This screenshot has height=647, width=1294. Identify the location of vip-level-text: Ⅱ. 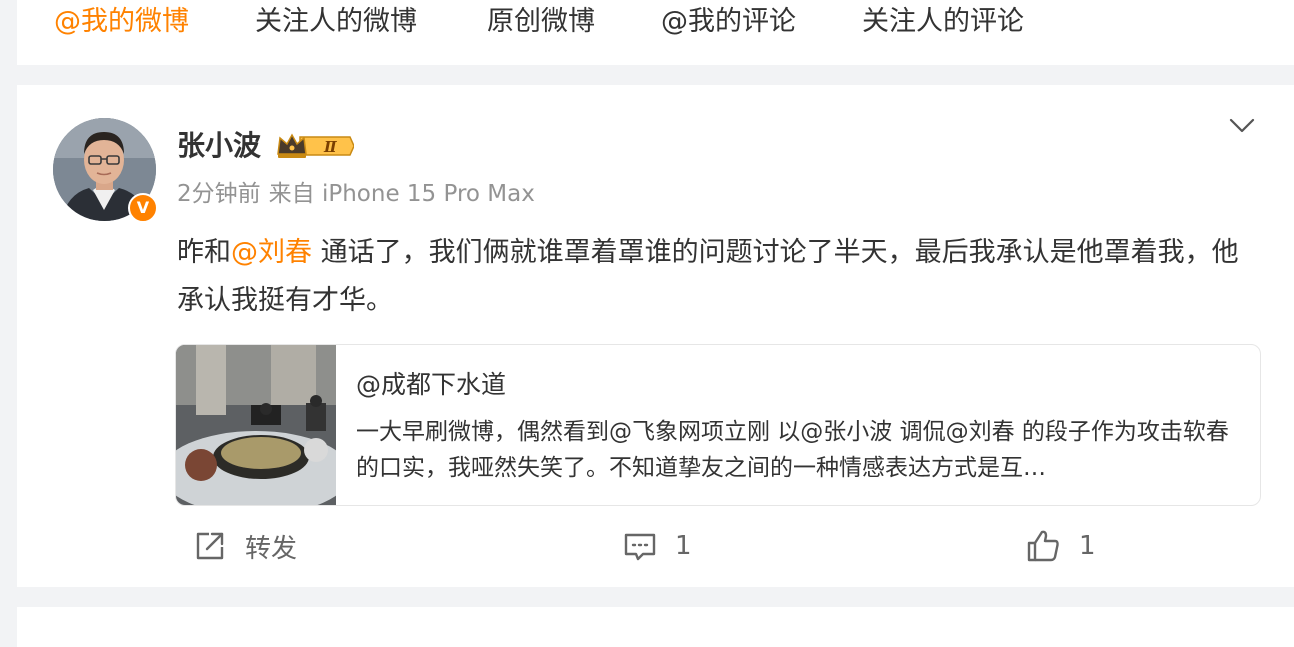
(330, 147).